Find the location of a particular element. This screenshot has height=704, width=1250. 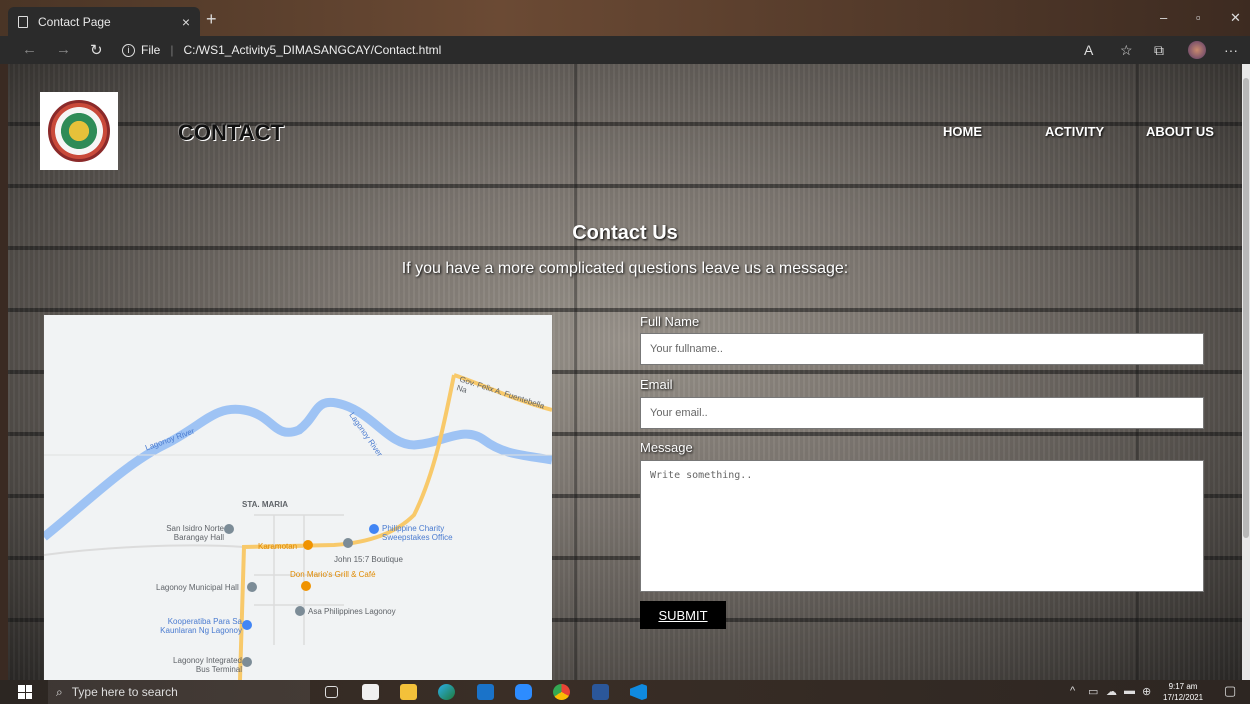

site-logo is located at coordinates (79, 131).